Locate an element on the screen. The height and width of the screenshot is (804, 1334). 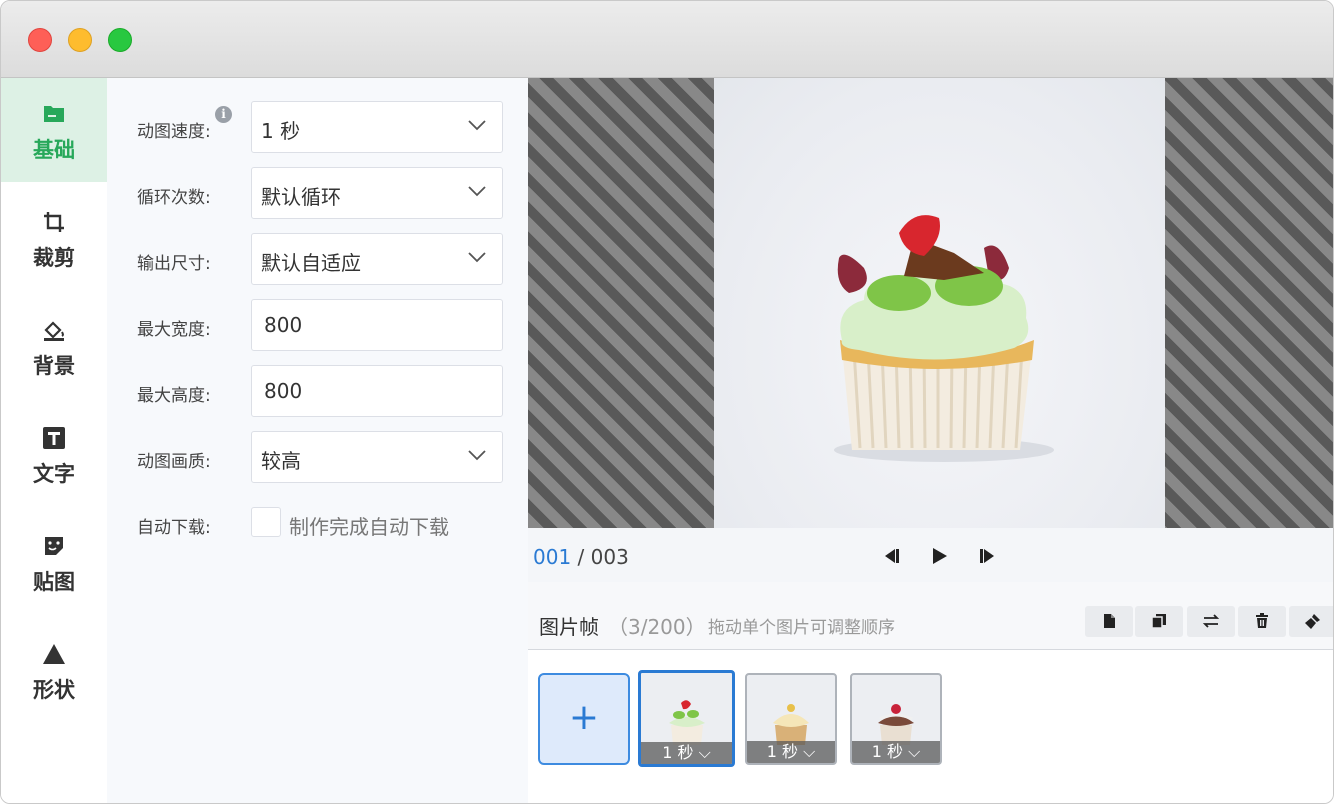
playback-bar: 001 / 003 is located at coordinates (930, 555).